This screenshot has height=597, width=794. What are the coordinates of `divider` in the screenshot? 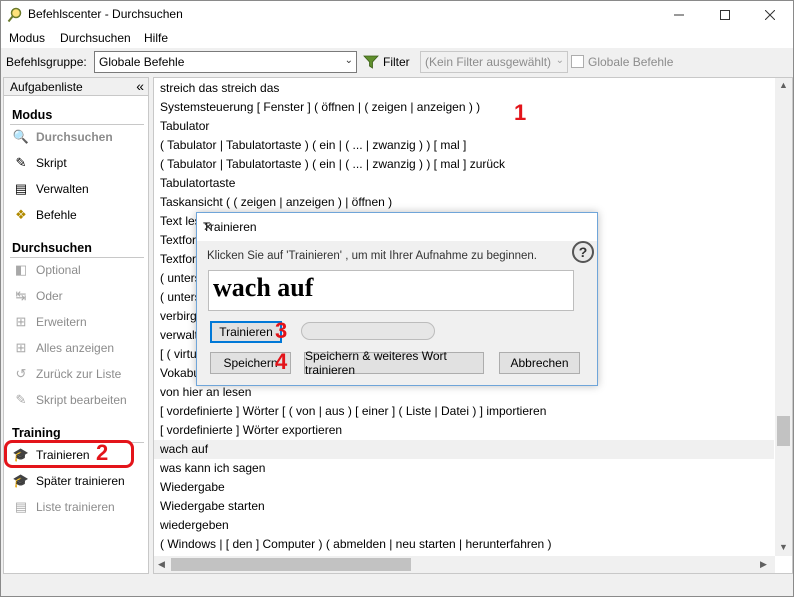 It's located at (77, 257).